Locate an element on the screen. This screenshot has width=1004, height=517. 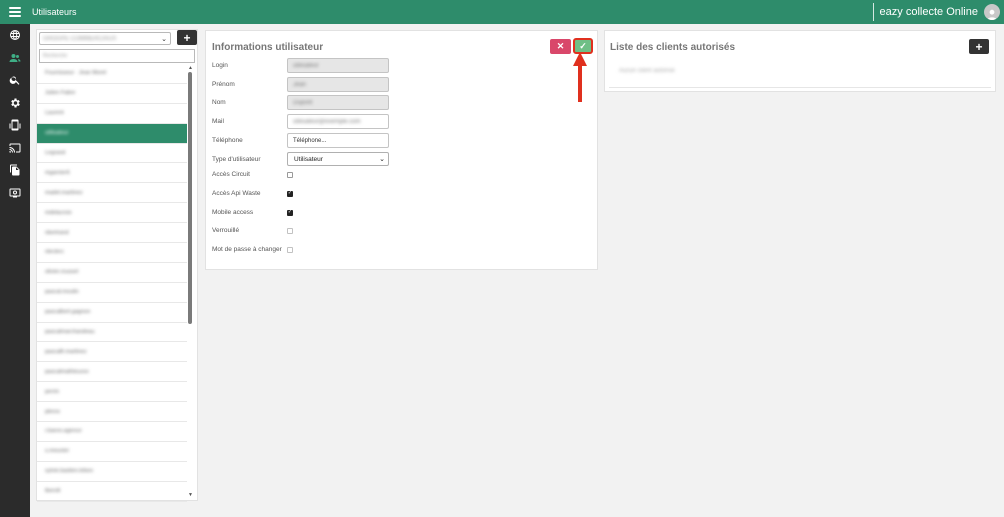
user-list-item-label: r.baron.agence is located at coordinates (63, 431).